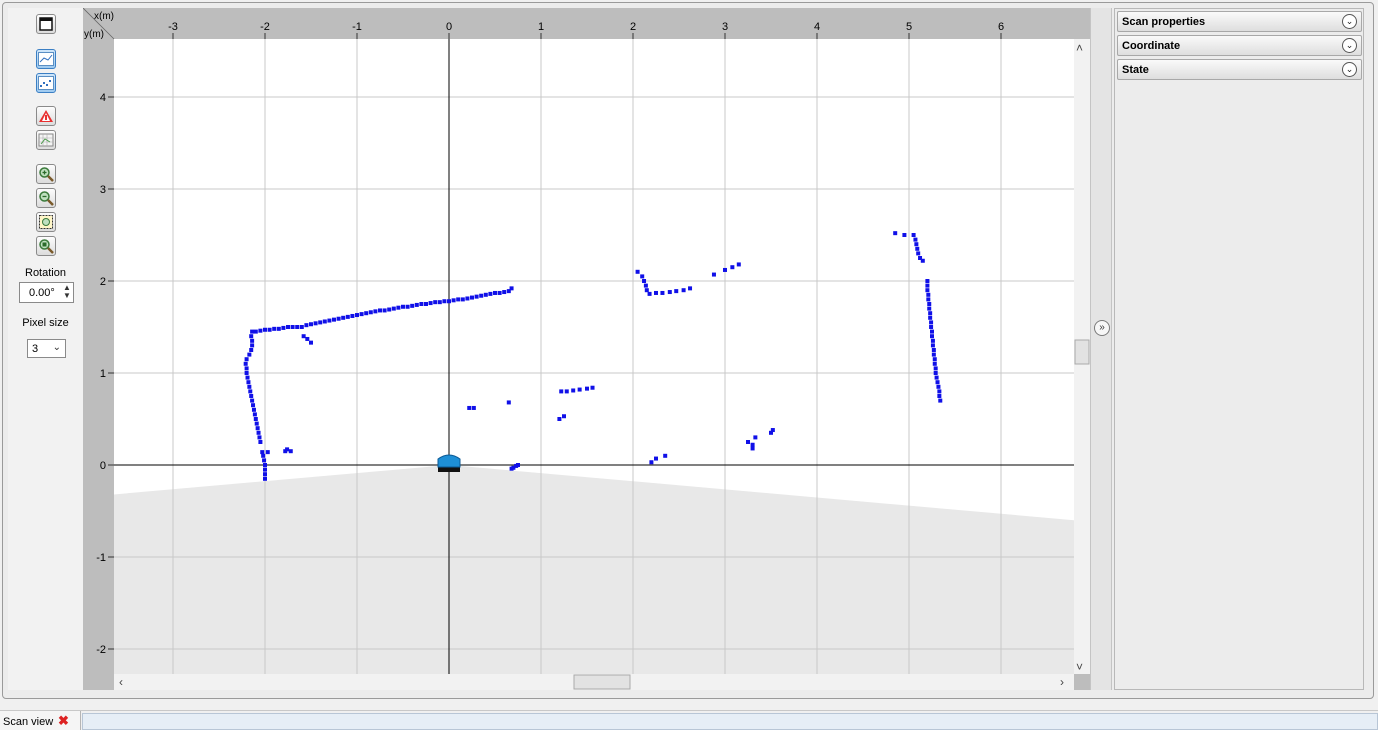 The width and height of the screenshot is (1378, 730). I want to click on collapse-panel-icon: », so click(1102, 328).